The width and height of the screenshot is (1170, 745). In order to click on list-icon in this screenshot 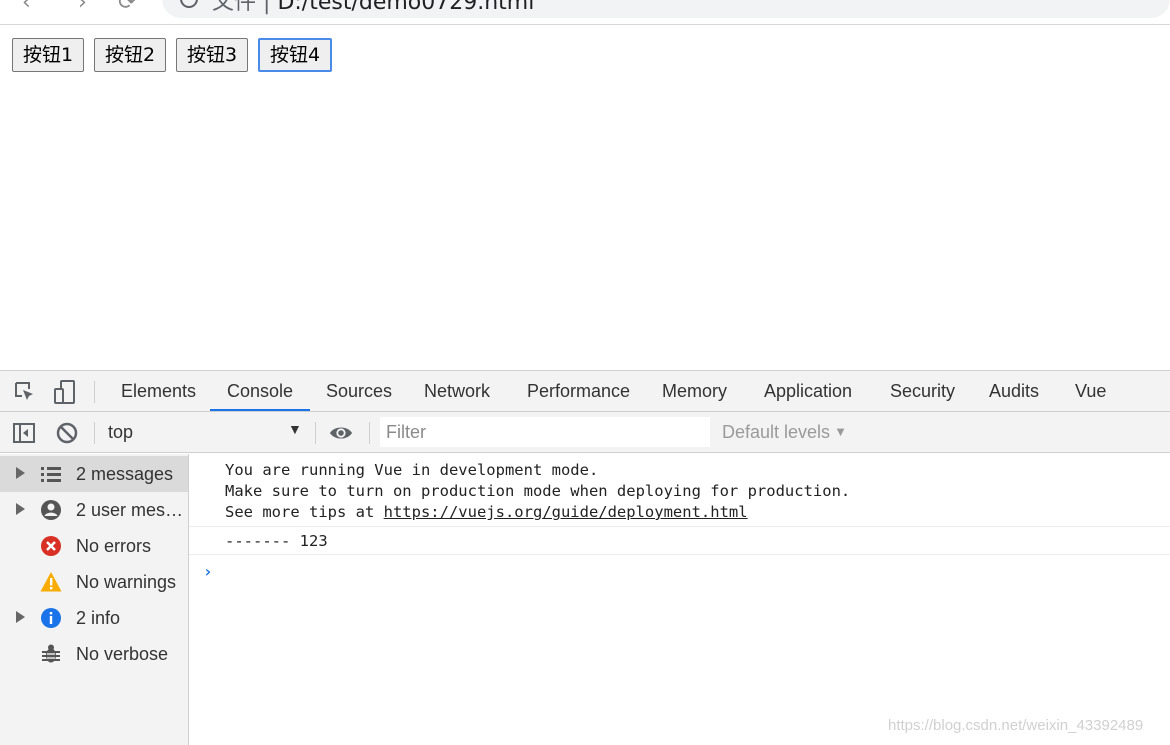, I will do `click(51, 474)`.